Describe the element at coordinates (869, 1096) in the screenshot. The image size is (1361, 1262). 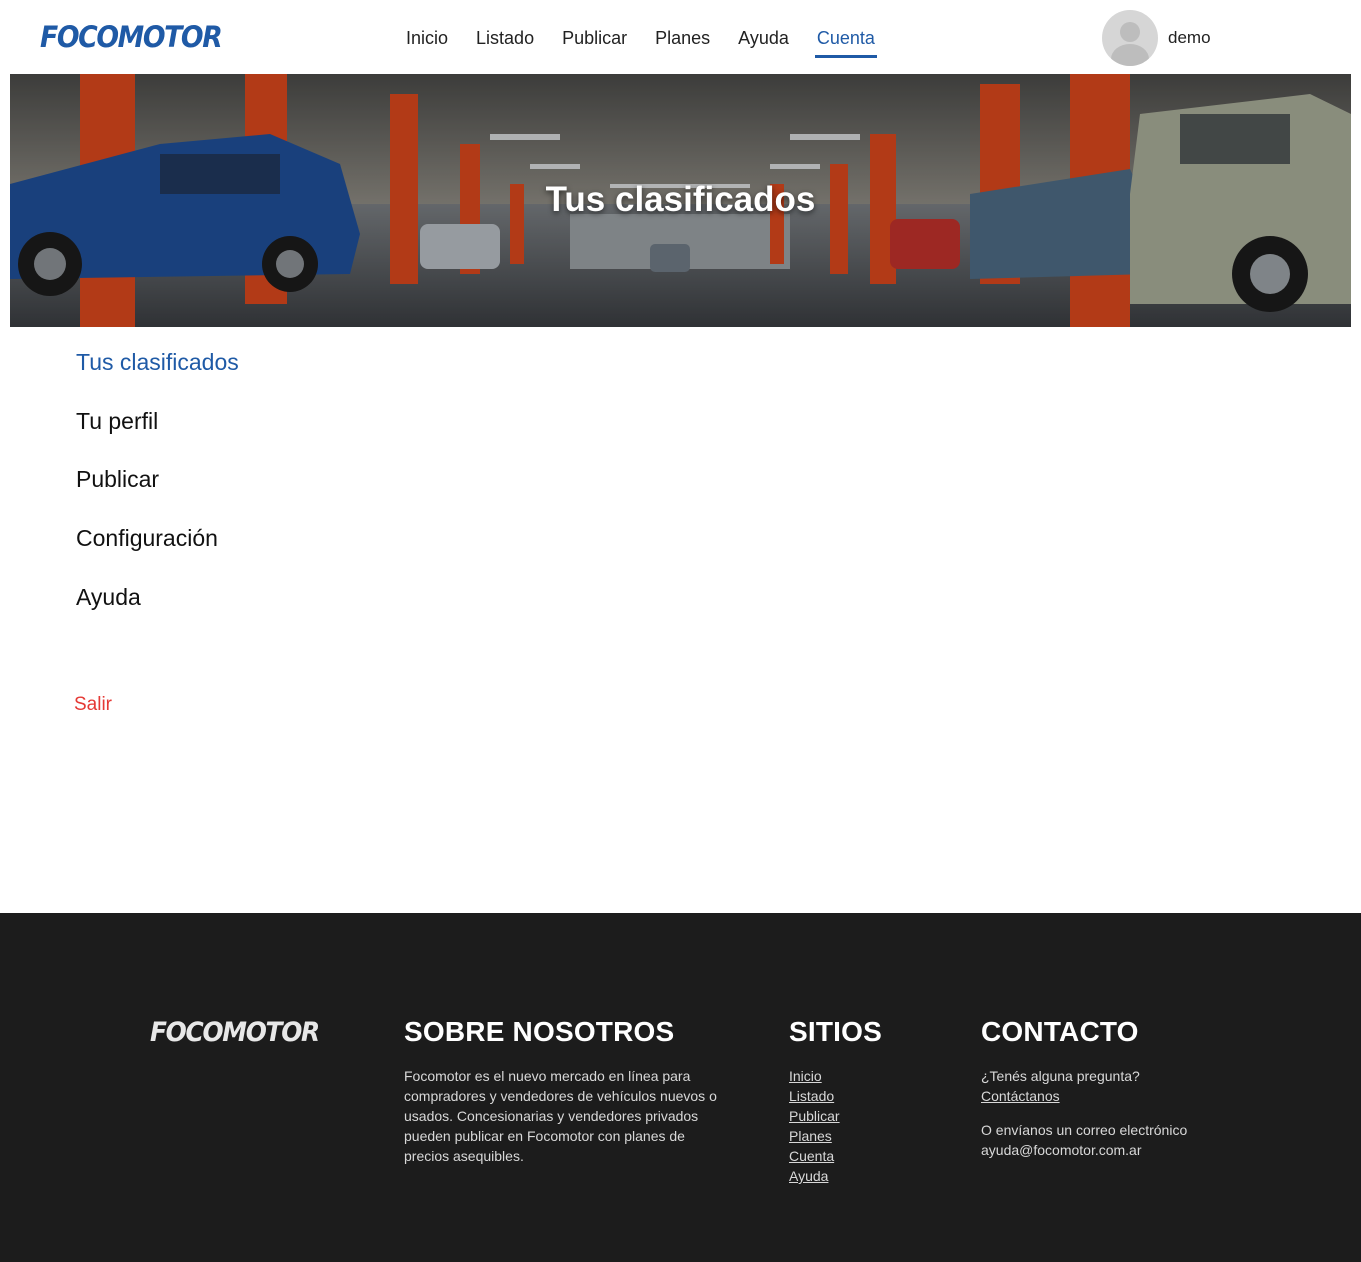
I see `footer-link-listado: Listado` at that location.